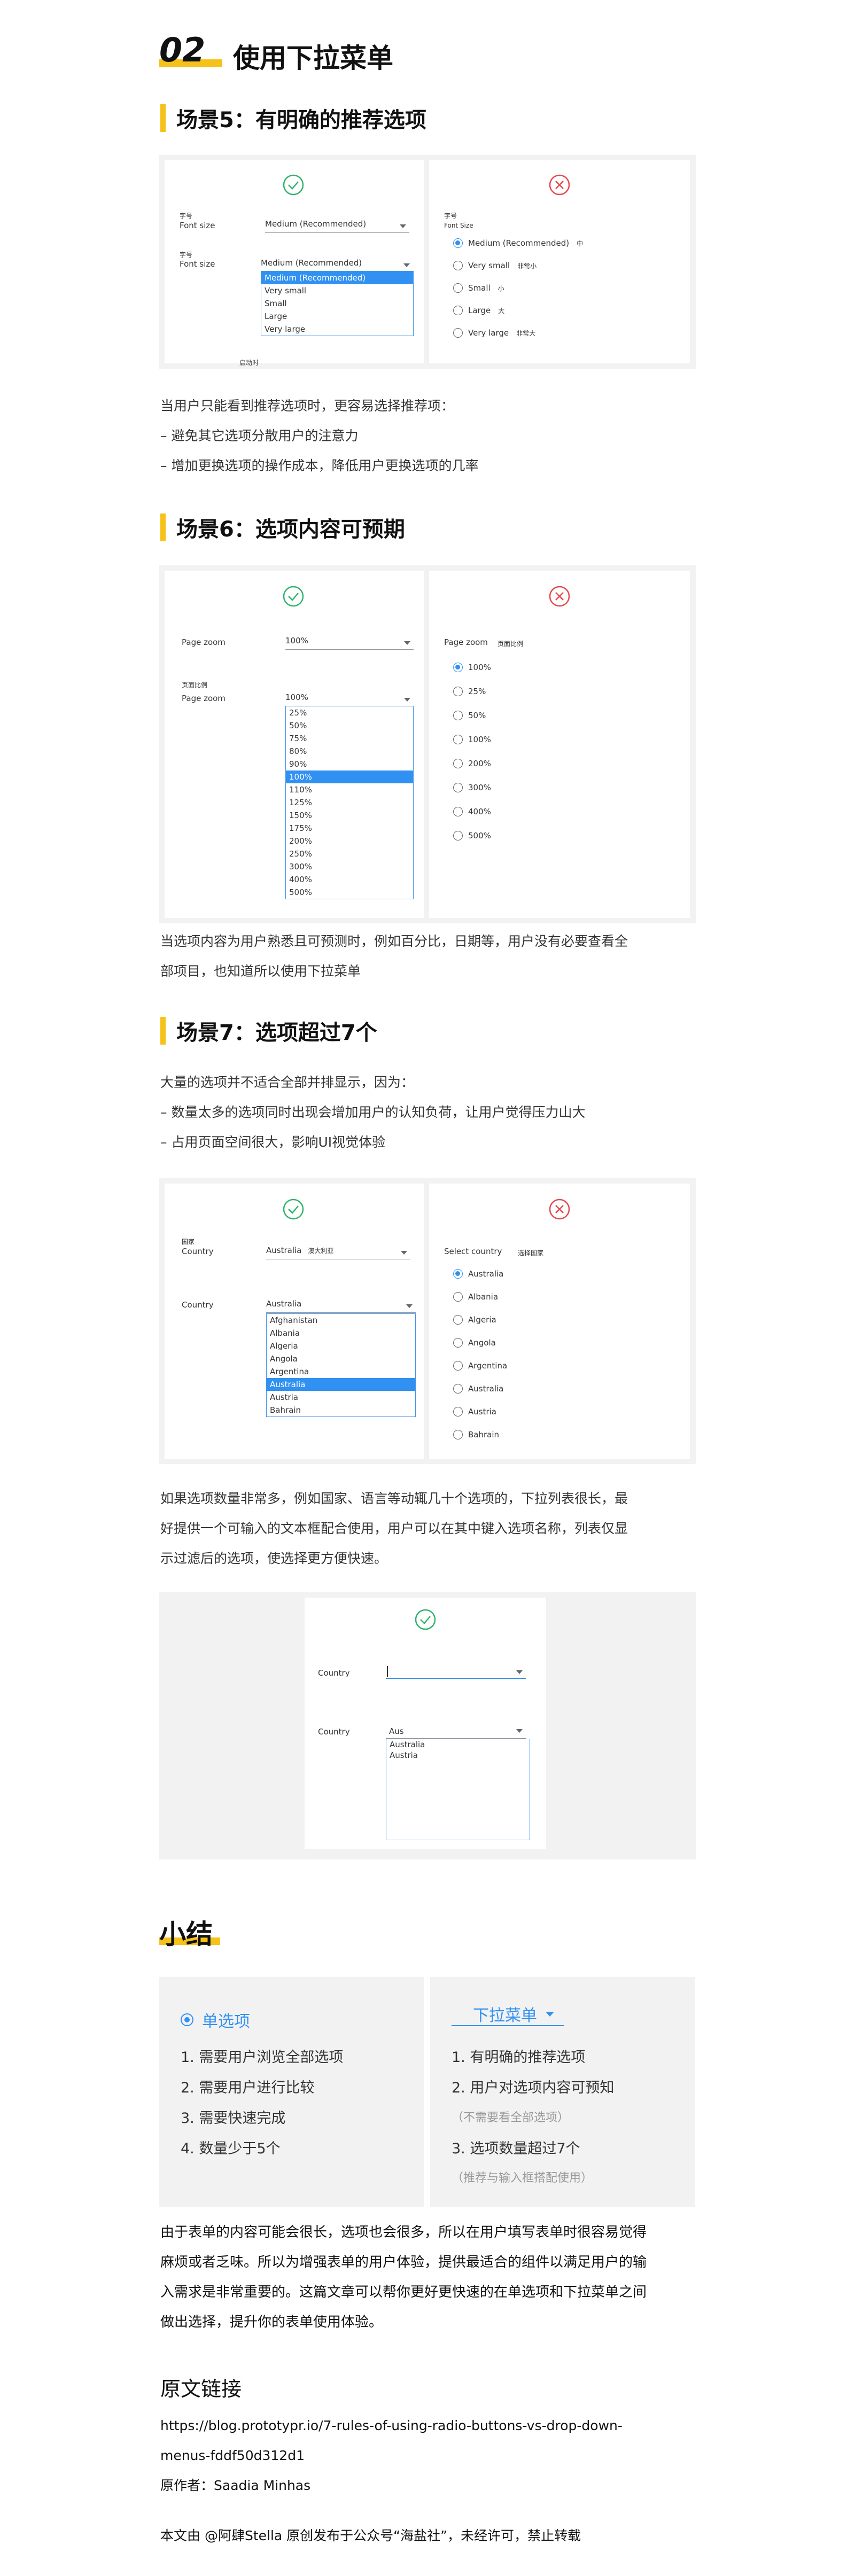 This screenshot has height=2576, width=855. Describe the element at coordinates (337, 316) in the screenshot. I see `dropdown-option: Large` at that location.